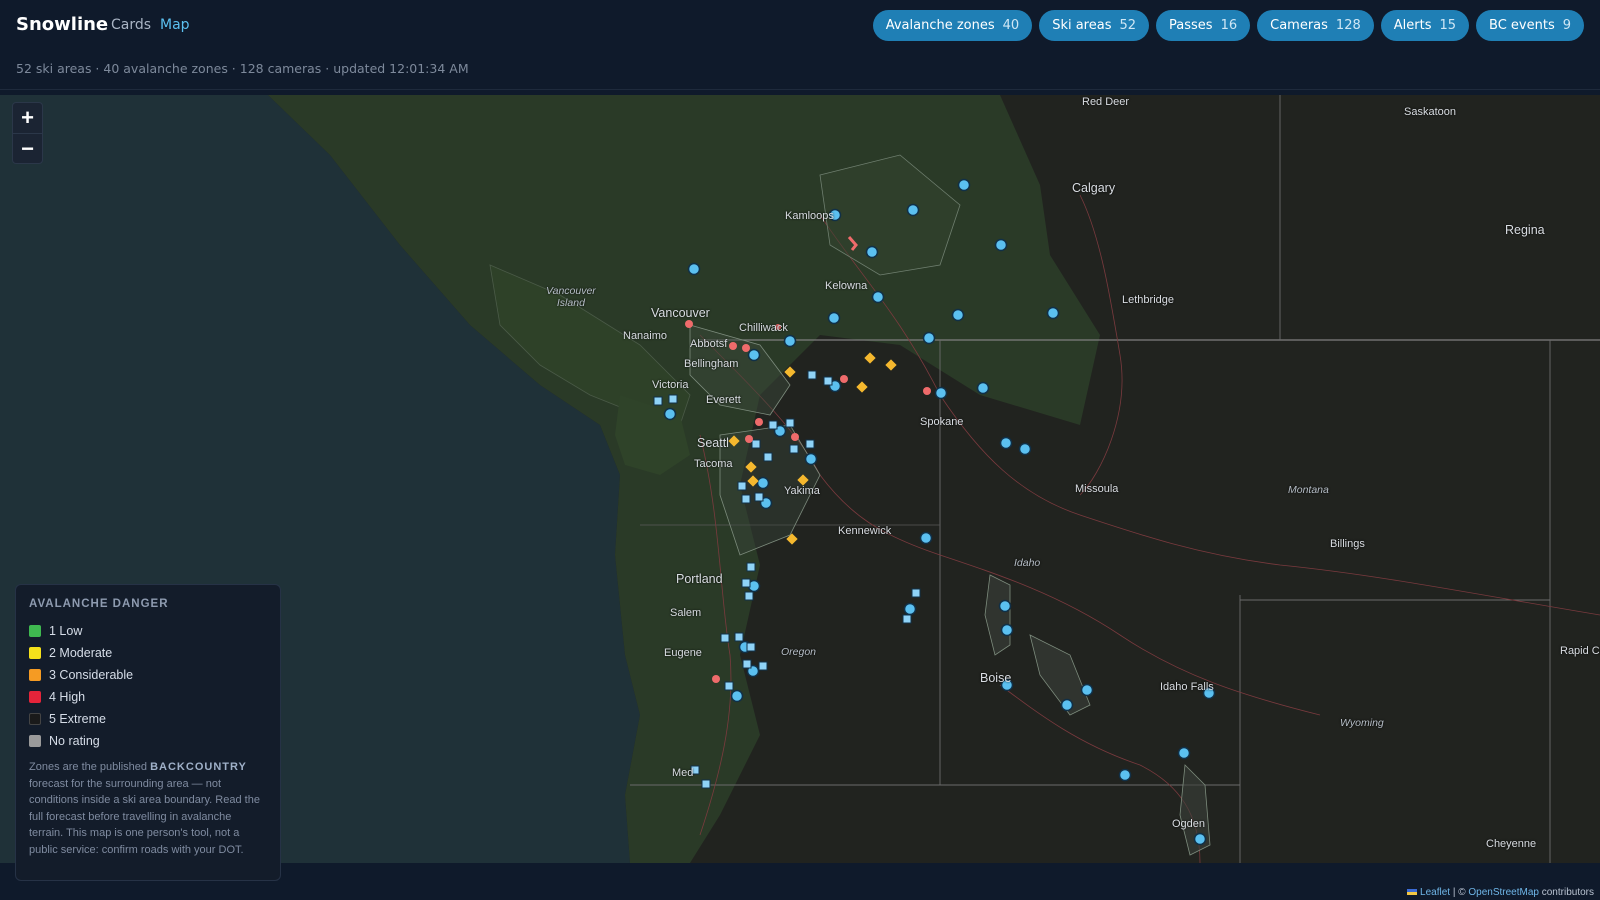 Image resolution: width=1600 pixels, height=900 pixels. Describe the element at coordinates (1106, 102) in the screenshot. I see `map-label-red-deer: Red Deer` at that location.